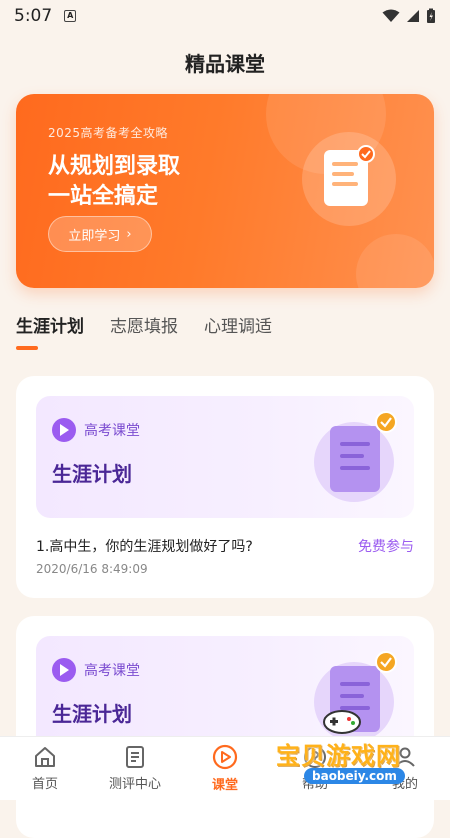 This screenshot has width=450, height=838. What do you see at coordinates (114, 166) in the screenshot?
I see `banner-headline-line1: 从规划到录取` at bounding box center [114, 166].